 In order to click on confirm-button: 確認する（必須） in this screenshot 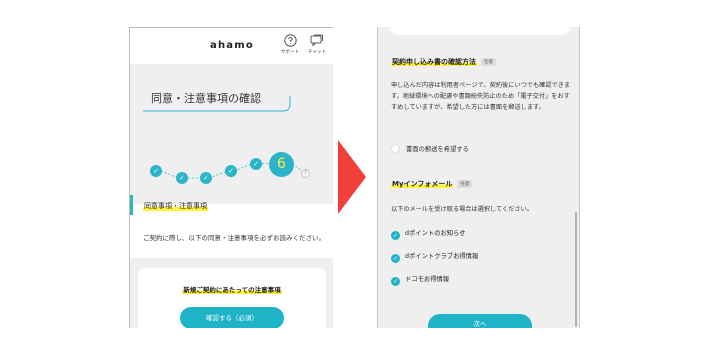, I will do `click(232, 317)`.